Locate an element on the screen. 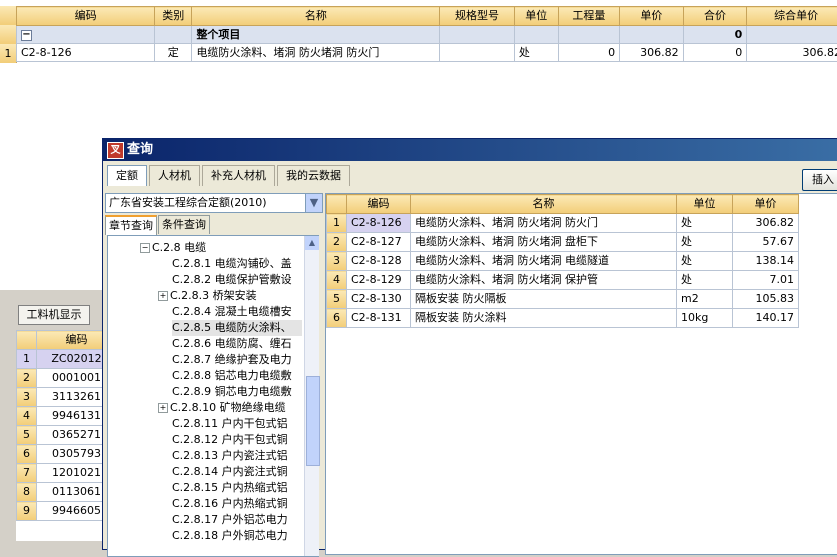 The height and width of the screenshot is (557, 837). tree-node: C.2.8.7 绝缘护套及电力 is located at coordinates (237, 360).